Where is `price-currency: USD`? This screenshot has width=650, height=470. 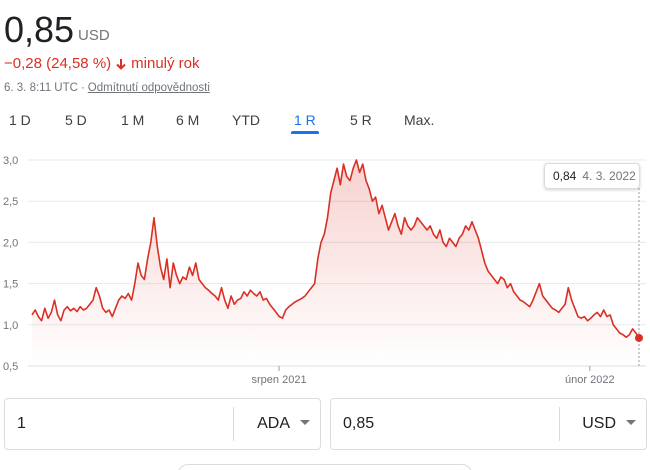
price-currency: USD is located at coordinates (94, 35).